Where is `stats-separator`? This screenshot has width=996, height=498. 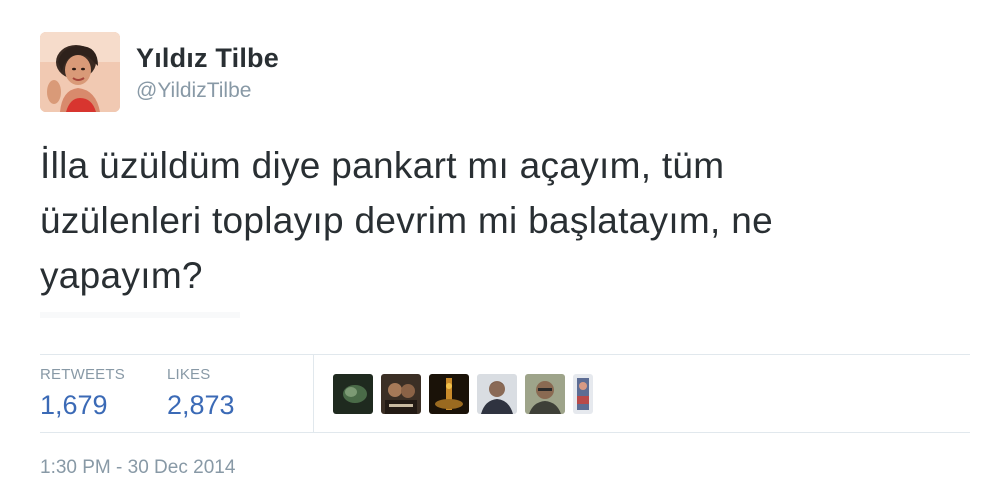
stats-separator is located at coordinates (313, 393).